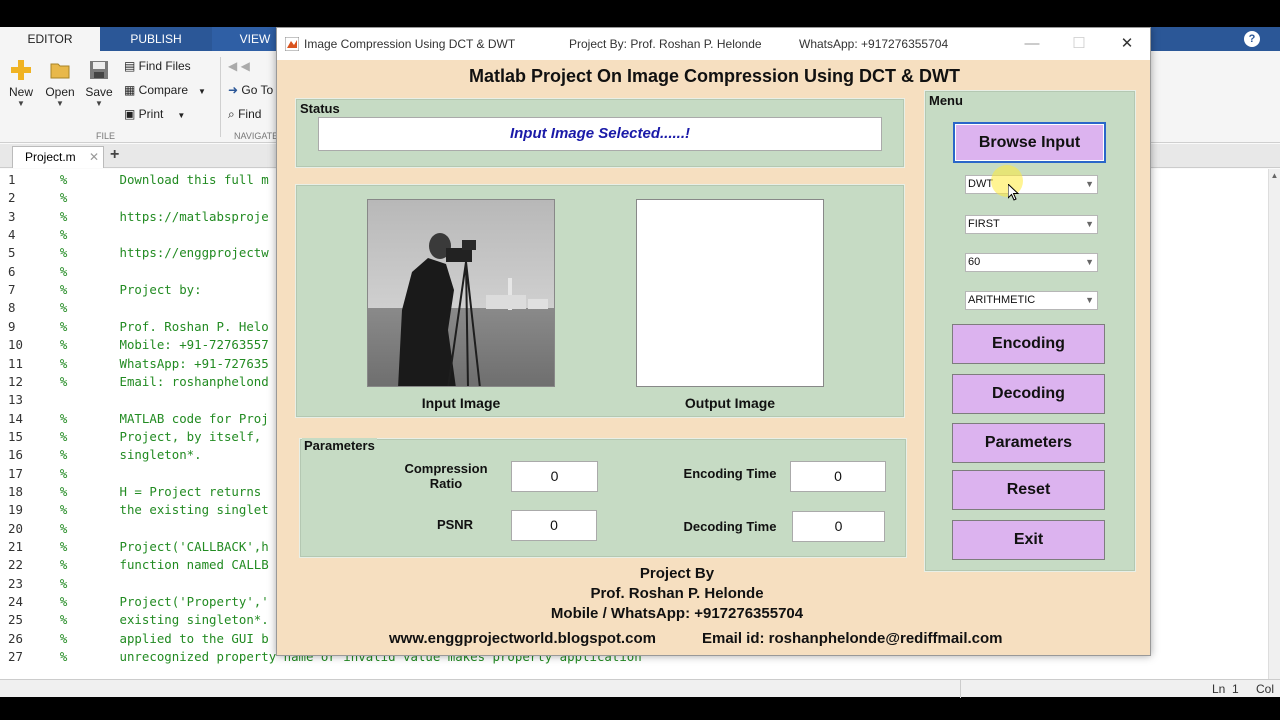 Image resolution: width=1280 pixels, height=720 pixels. I want to click on line-number: 7, so click(12, 290).